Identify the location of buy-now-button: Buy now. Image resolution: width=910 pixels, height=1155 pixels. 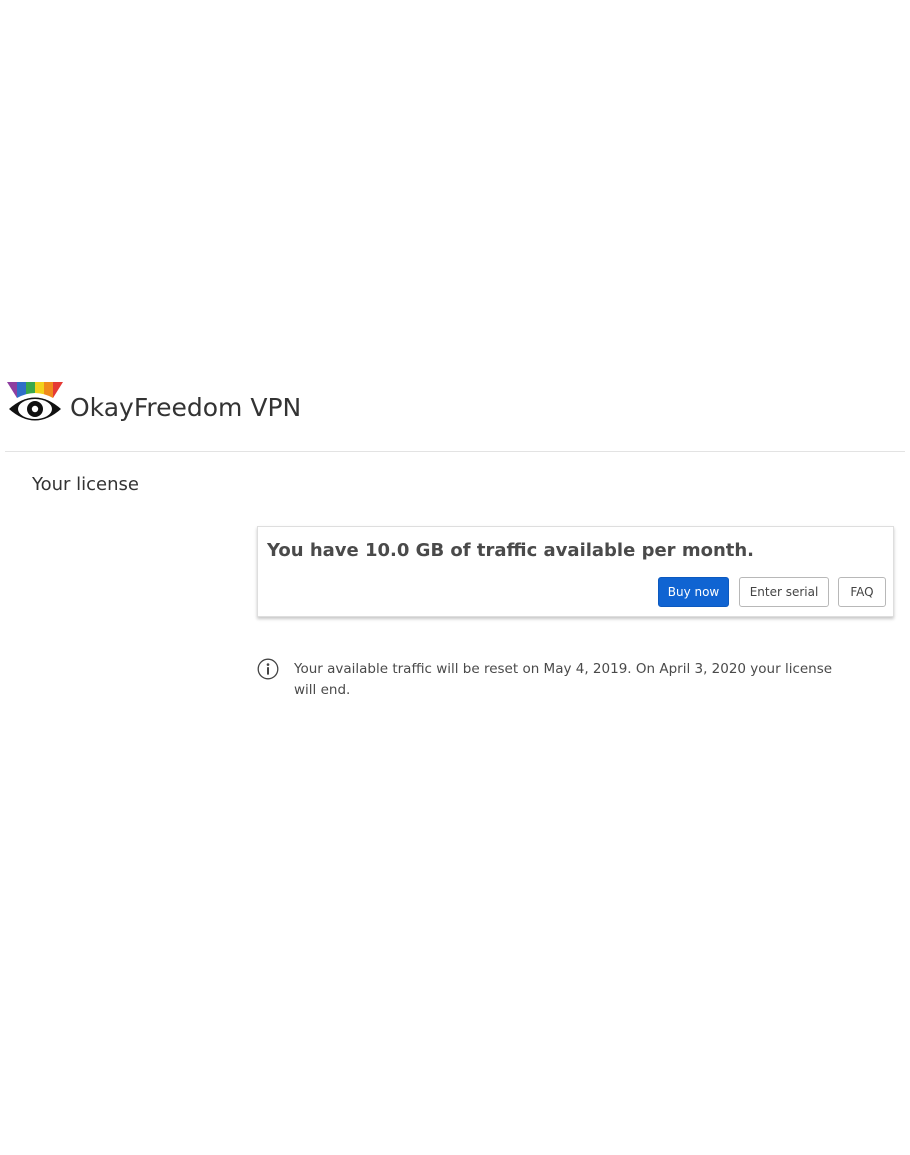
(693, 592).